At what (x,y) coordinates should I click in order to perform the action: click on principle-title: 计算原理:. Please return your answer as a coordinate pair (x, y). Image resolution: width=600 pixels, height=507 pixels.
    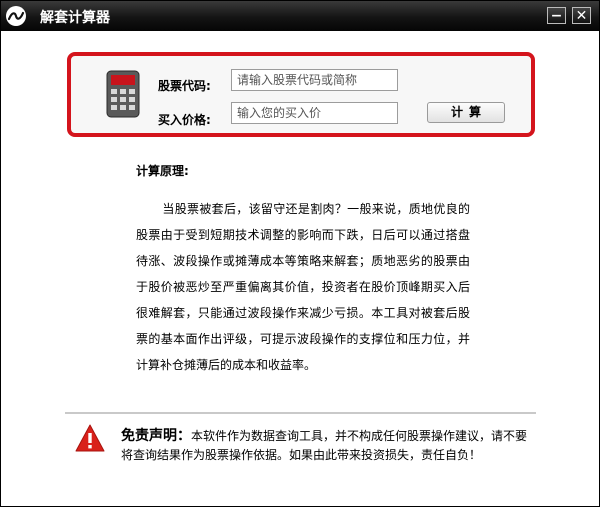
    Looking at the image, I should click on (162, 171).